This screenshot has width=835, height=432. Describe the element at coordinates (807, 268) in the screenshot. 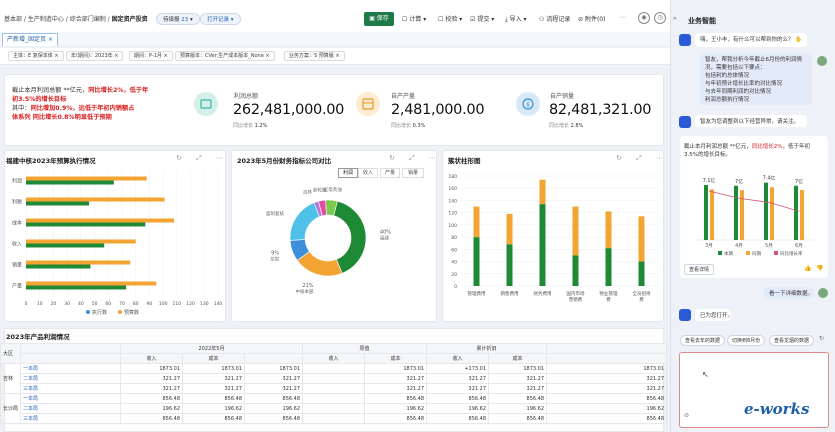

I see `thumbs-up-icon: 👍` at that location.